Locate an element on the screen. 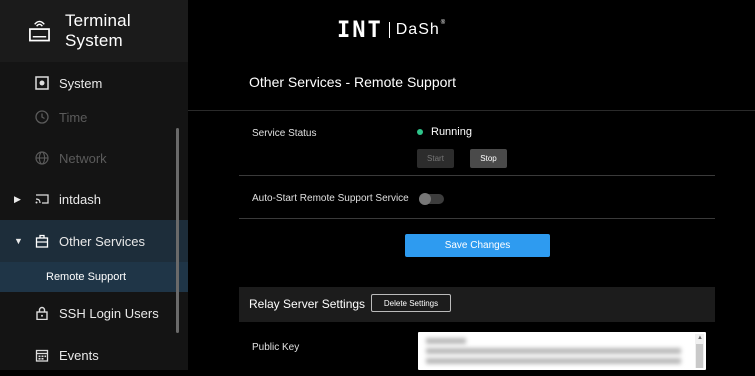 The image size is (755, 376). status-text: Running is located at coordinates (451, 132).